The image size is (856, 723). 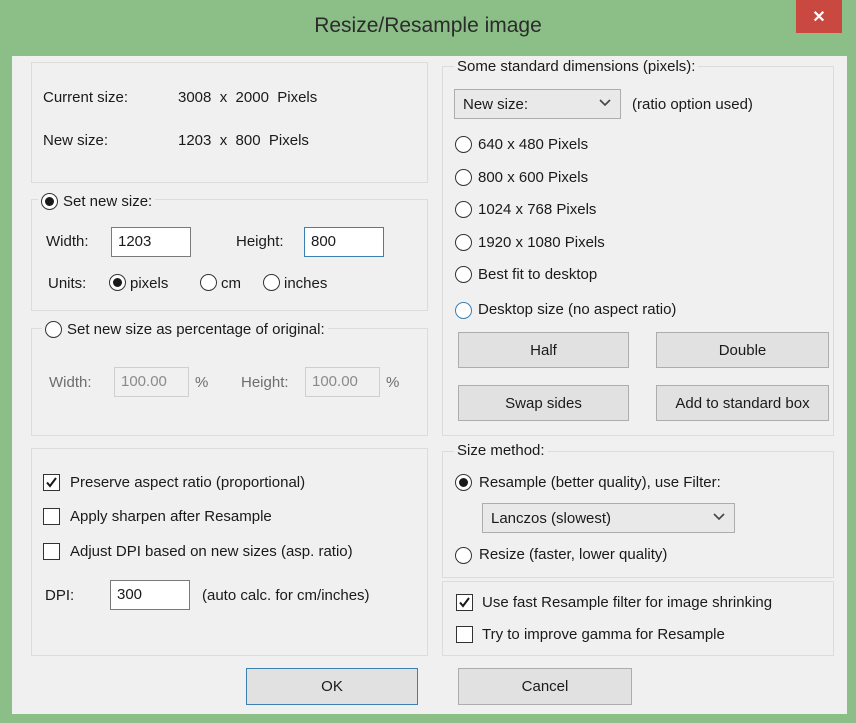 I want to click on unit-pixels-label: pixels, so click(x=149, y=283).